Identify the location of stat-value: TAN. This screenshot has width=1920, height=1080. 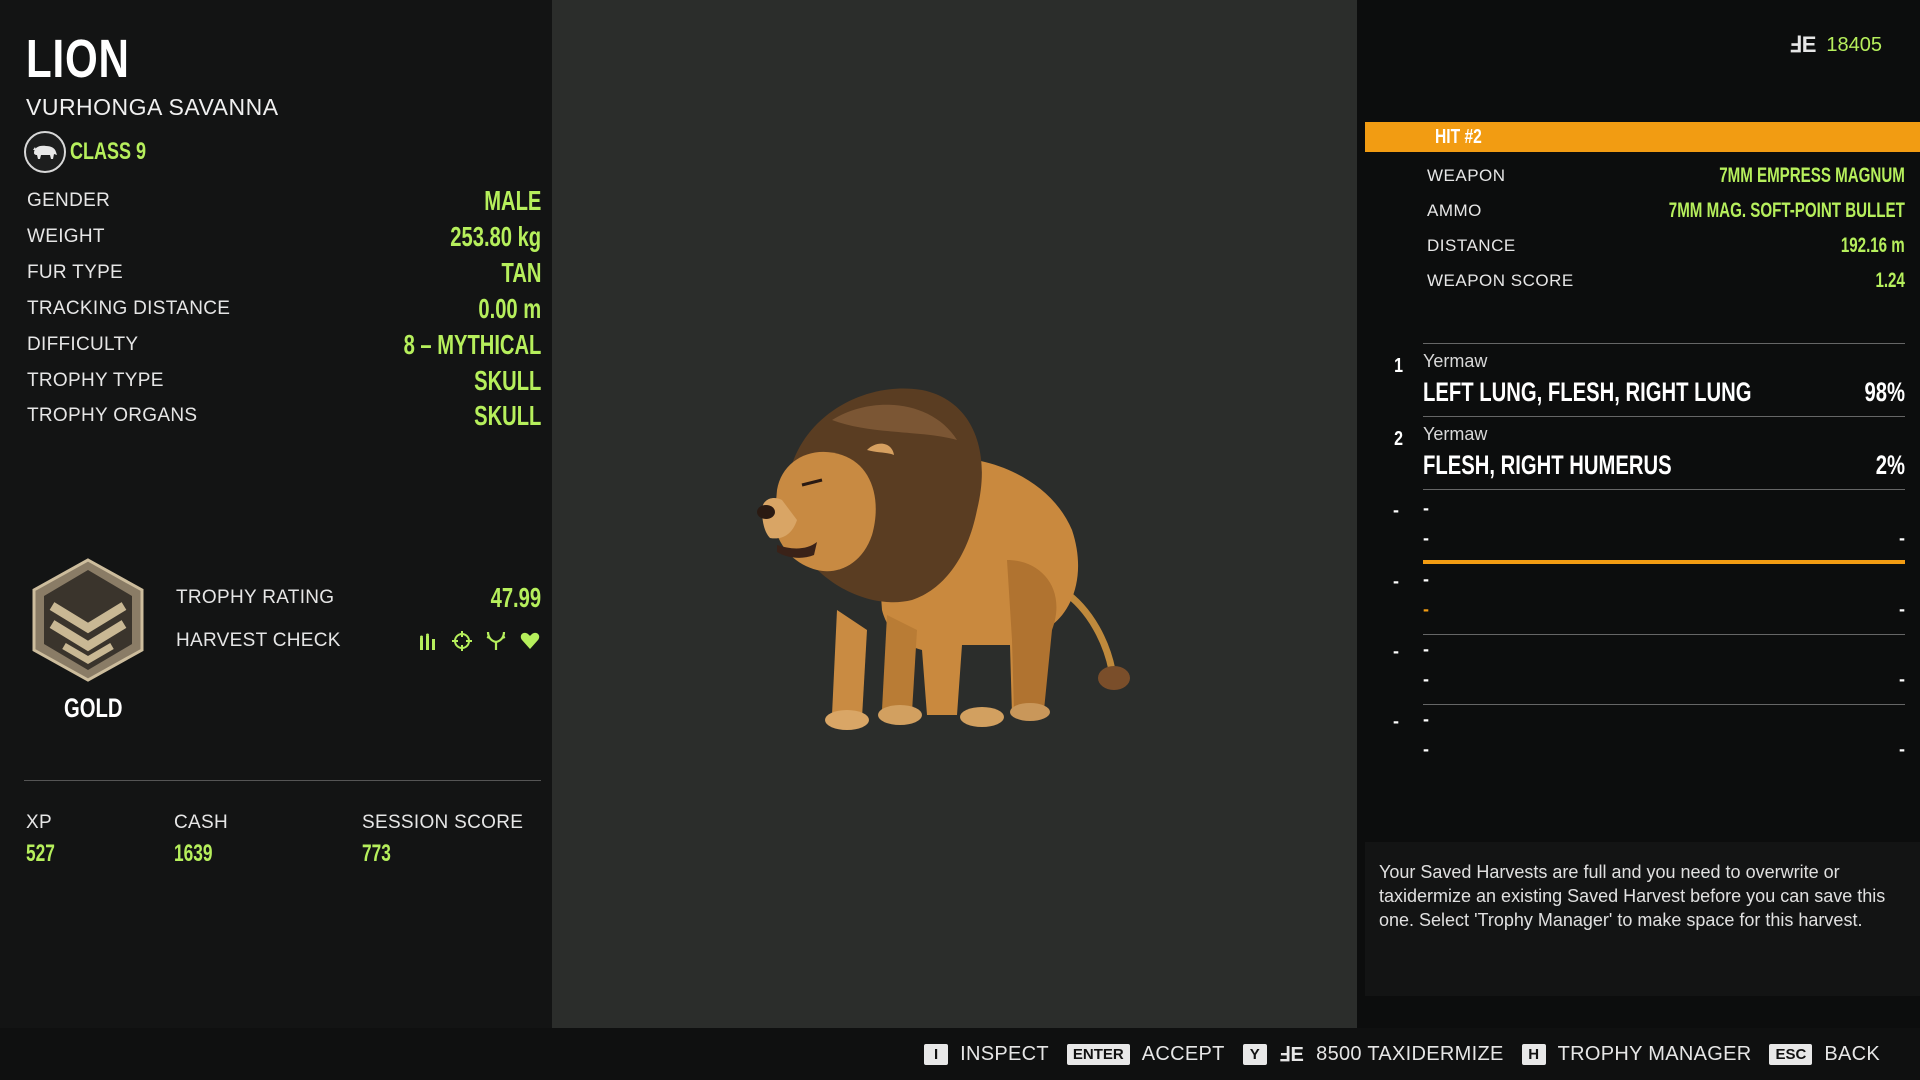
(521, 272).